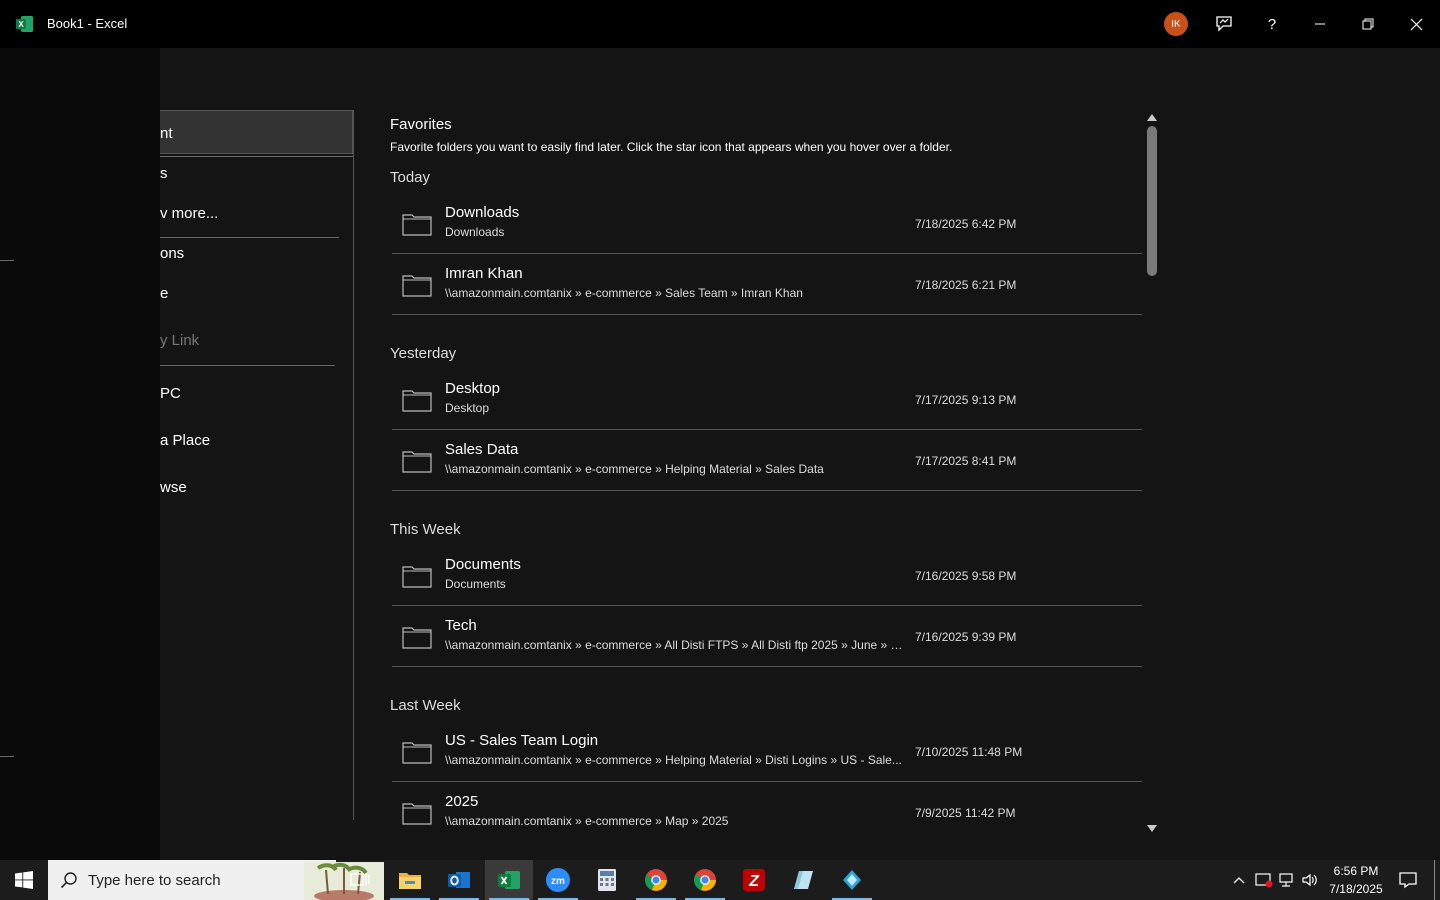  Describe the element at coordinates (852, 880) in the screenshot. I see `taskbar-remote-app` at that location.